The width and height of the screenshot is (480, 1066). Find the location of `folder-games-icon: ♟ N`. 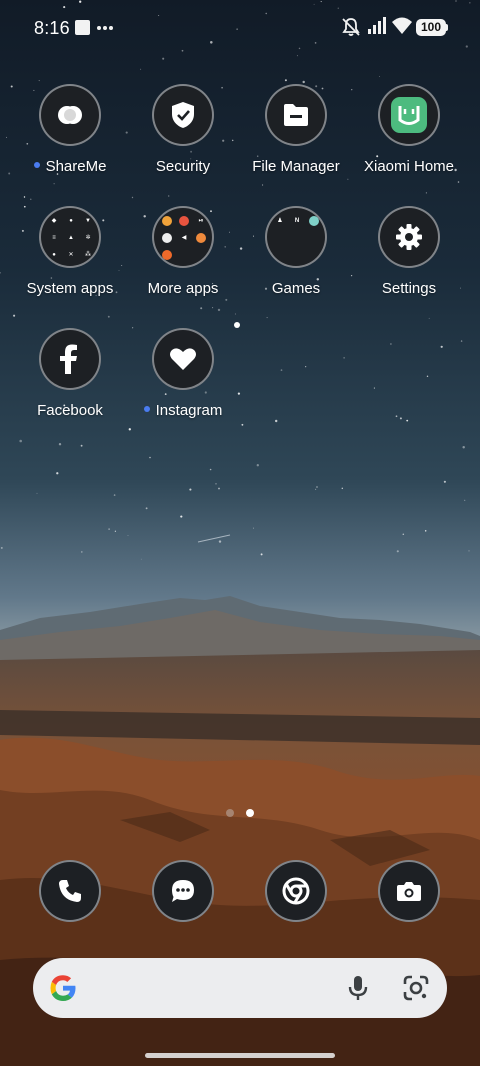

folder-games-icon: ♟ N is located at coordinates (296, 237).